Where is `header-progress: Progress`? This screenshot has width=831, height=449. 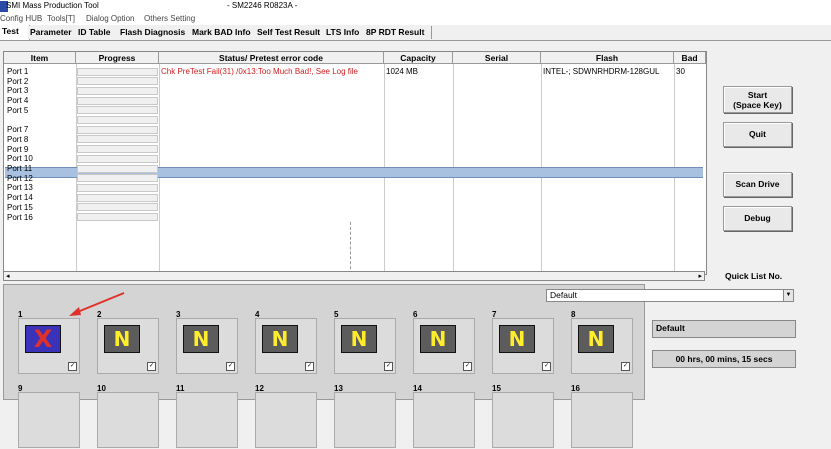 header-progress: Progress is located at coordinates (117, 58).